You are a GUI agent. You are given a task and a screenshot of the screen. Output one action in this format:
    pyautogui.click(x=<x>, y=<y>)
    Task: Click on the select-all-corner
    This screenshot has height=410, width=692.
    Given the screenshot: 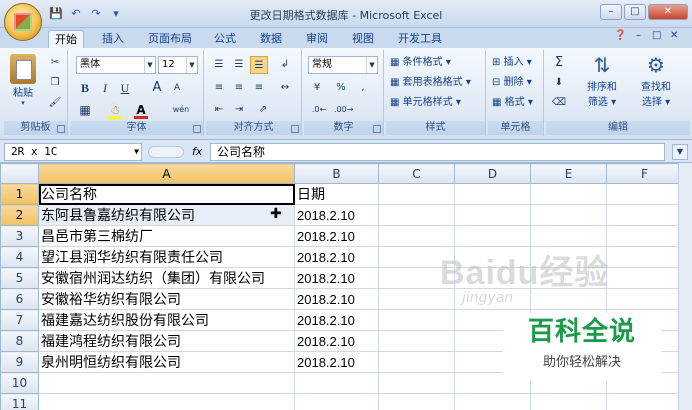 What is the action you would take?
    pyautogui.click(x=19, y=173)
    